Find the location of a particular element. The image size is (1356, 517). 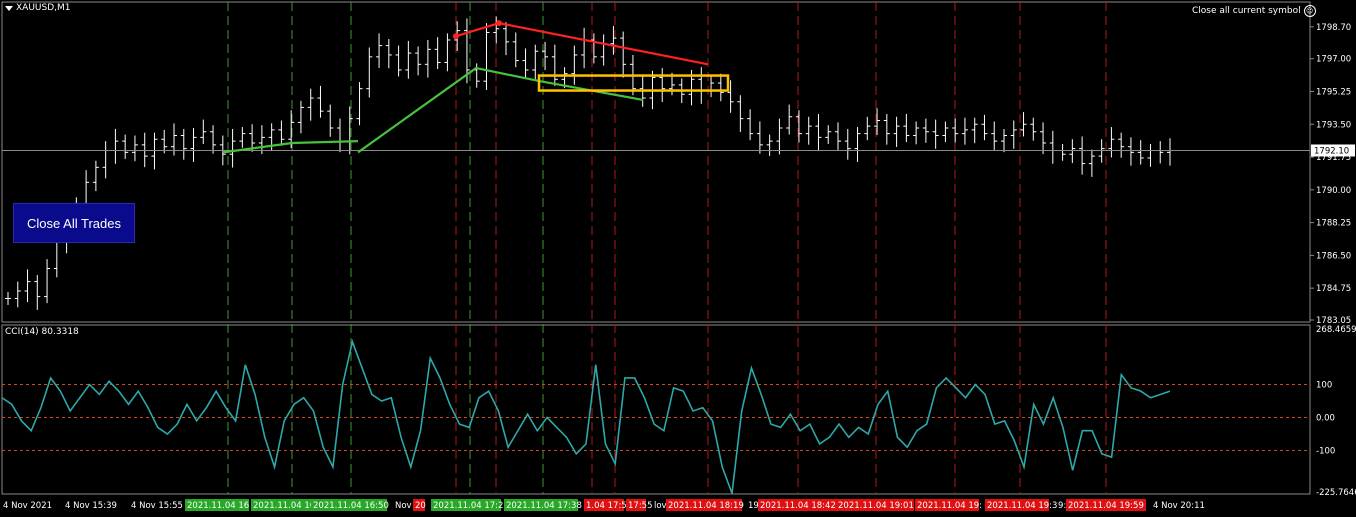

time-label: 4 Nov 15:39 is located at coordinates (91, 506).